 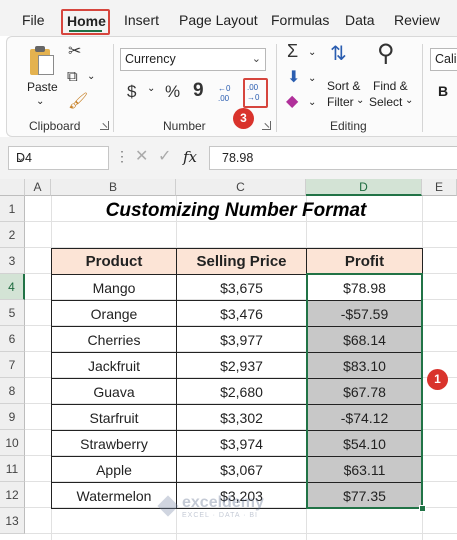 What do you see at coordinates (343, 86) in the screenshot?
I see `sort-filter-label-1: Sort &` at bounding box center [343, 86].